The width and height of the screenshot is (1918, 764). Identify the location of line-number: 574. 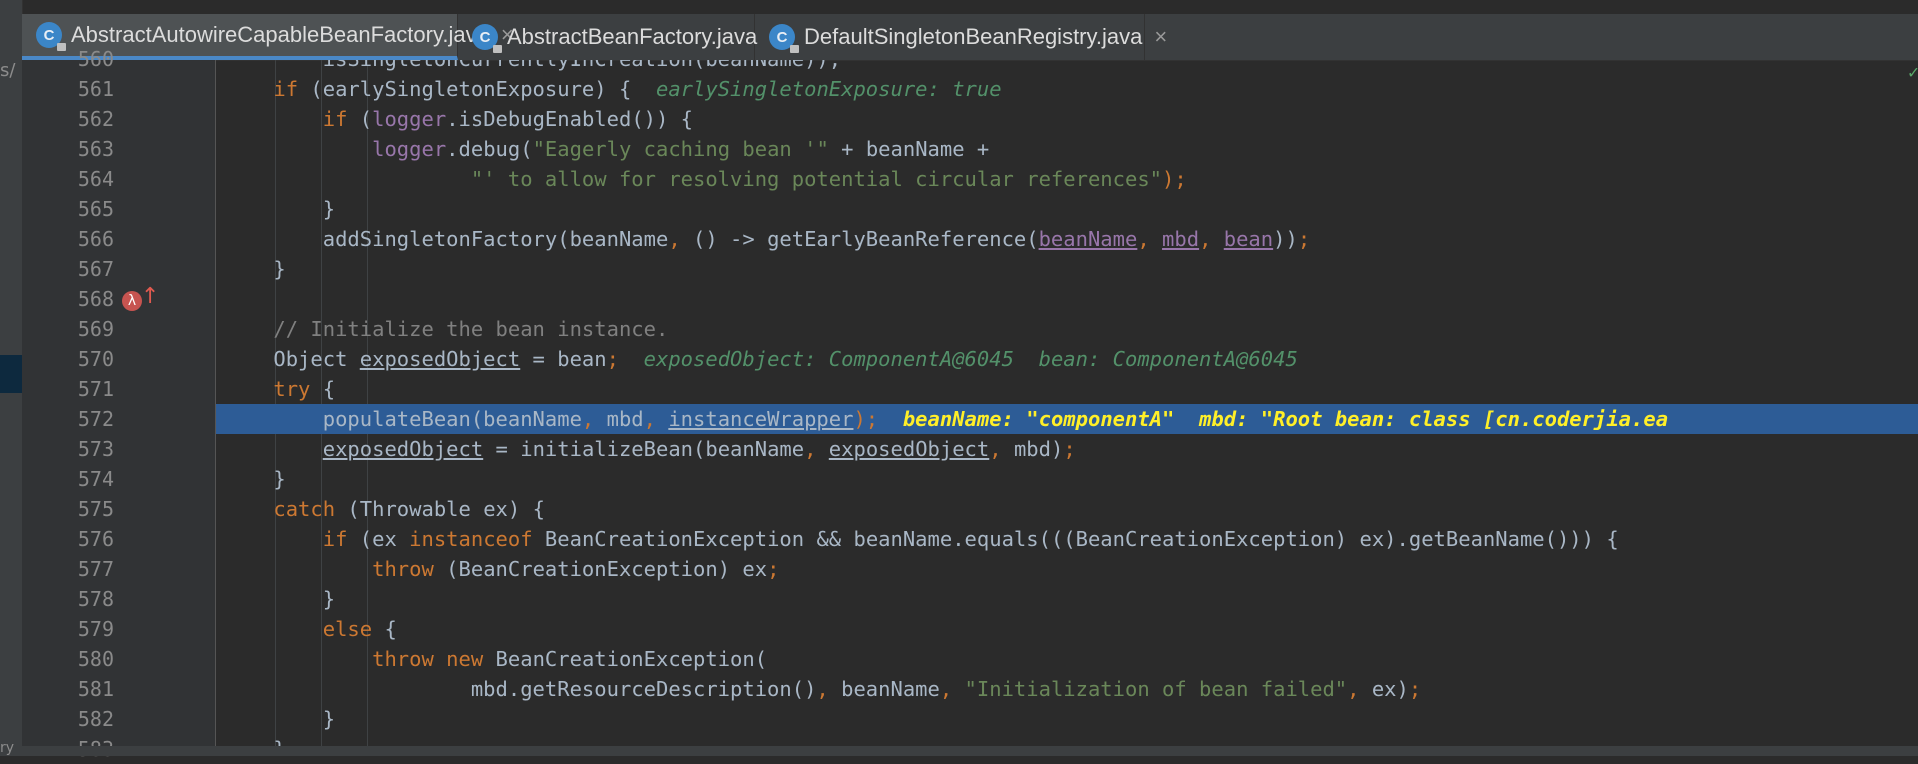
(68, 479).